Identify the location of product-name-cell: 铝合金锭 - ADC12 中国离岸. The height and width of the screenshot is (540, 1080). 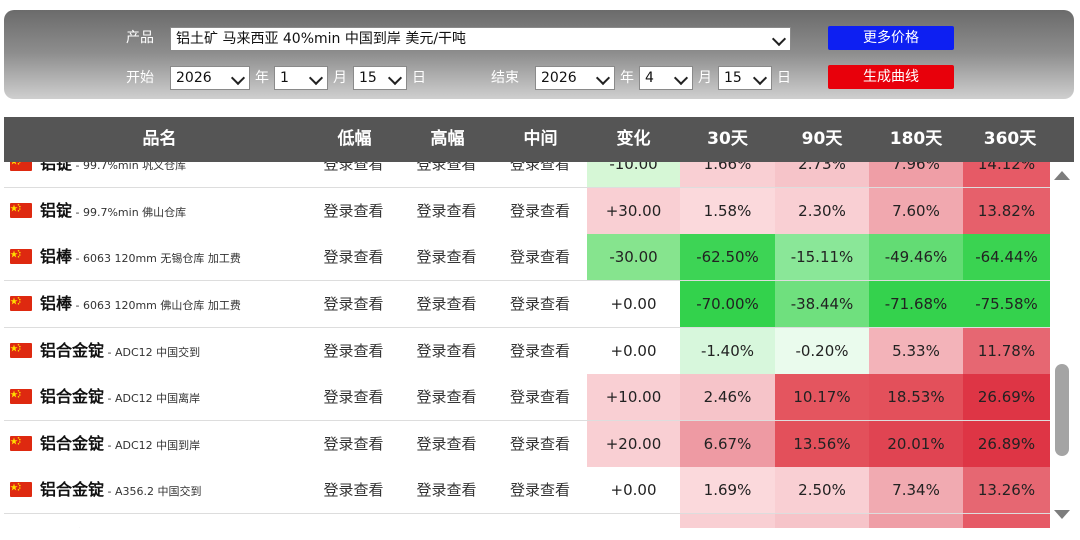
(120, 397).